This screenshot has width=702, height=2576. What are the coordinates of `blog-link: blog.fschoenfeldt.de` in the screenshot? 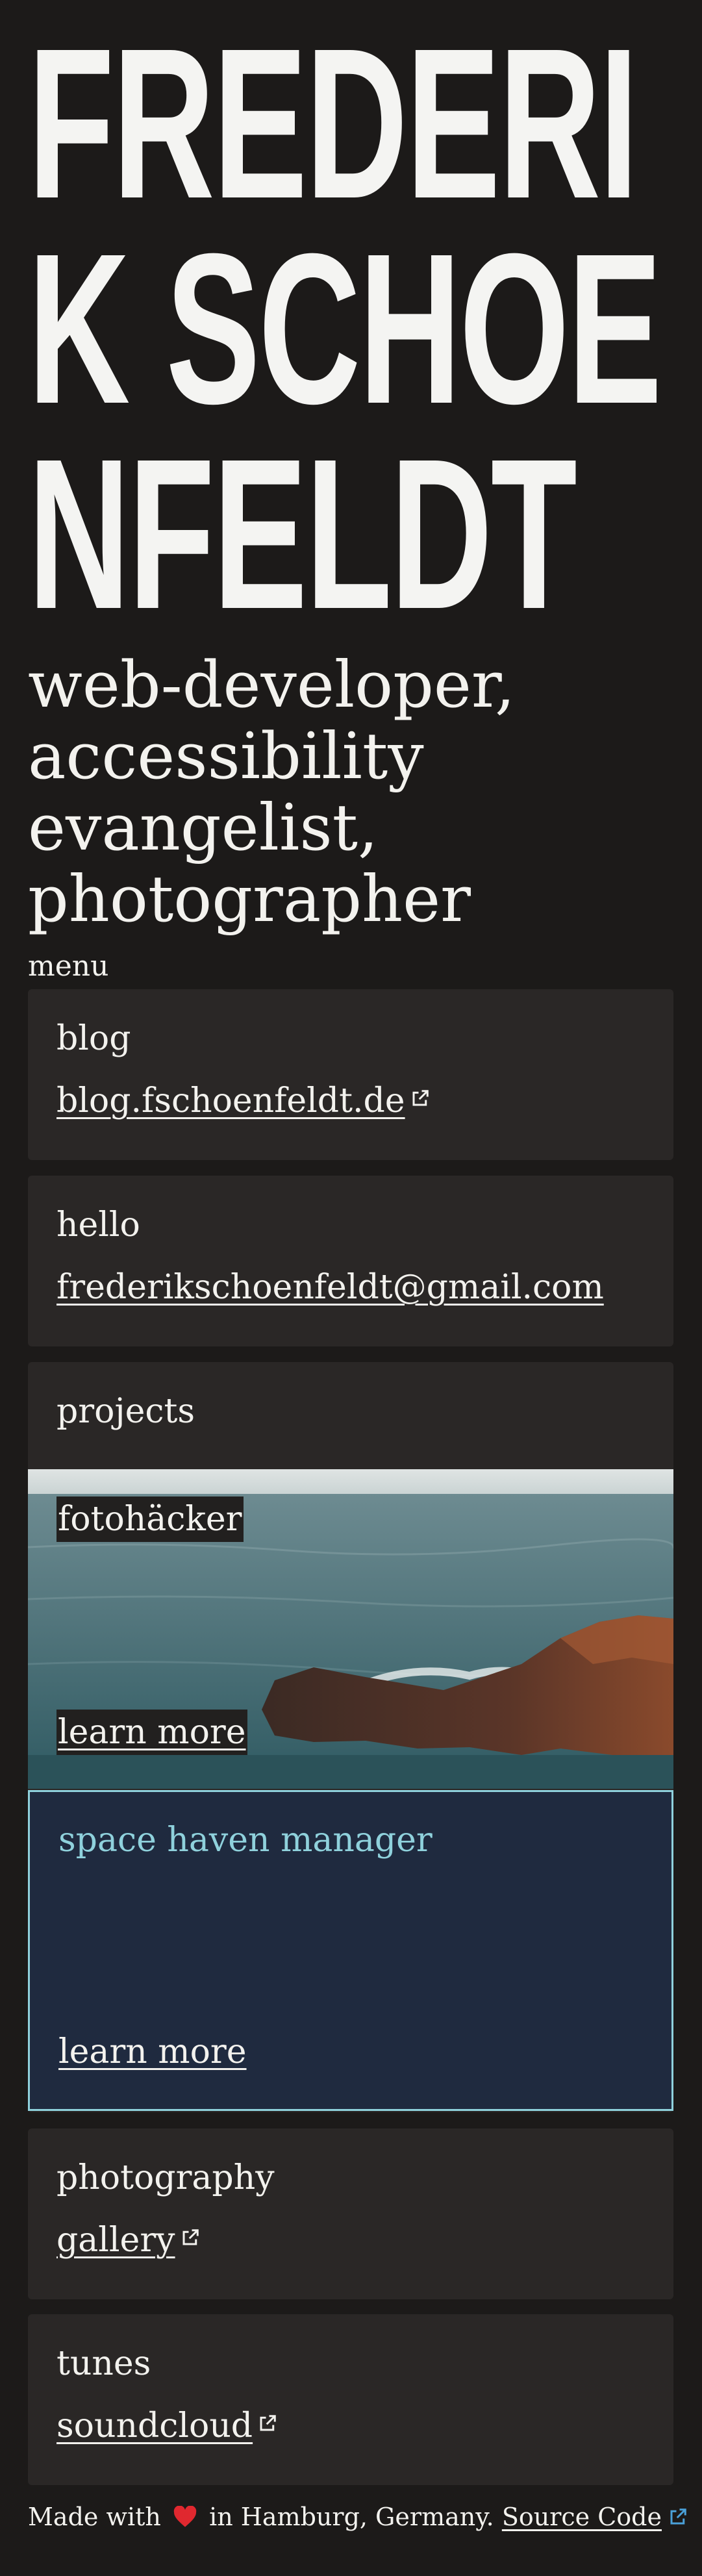 It's located at (243, 1100).